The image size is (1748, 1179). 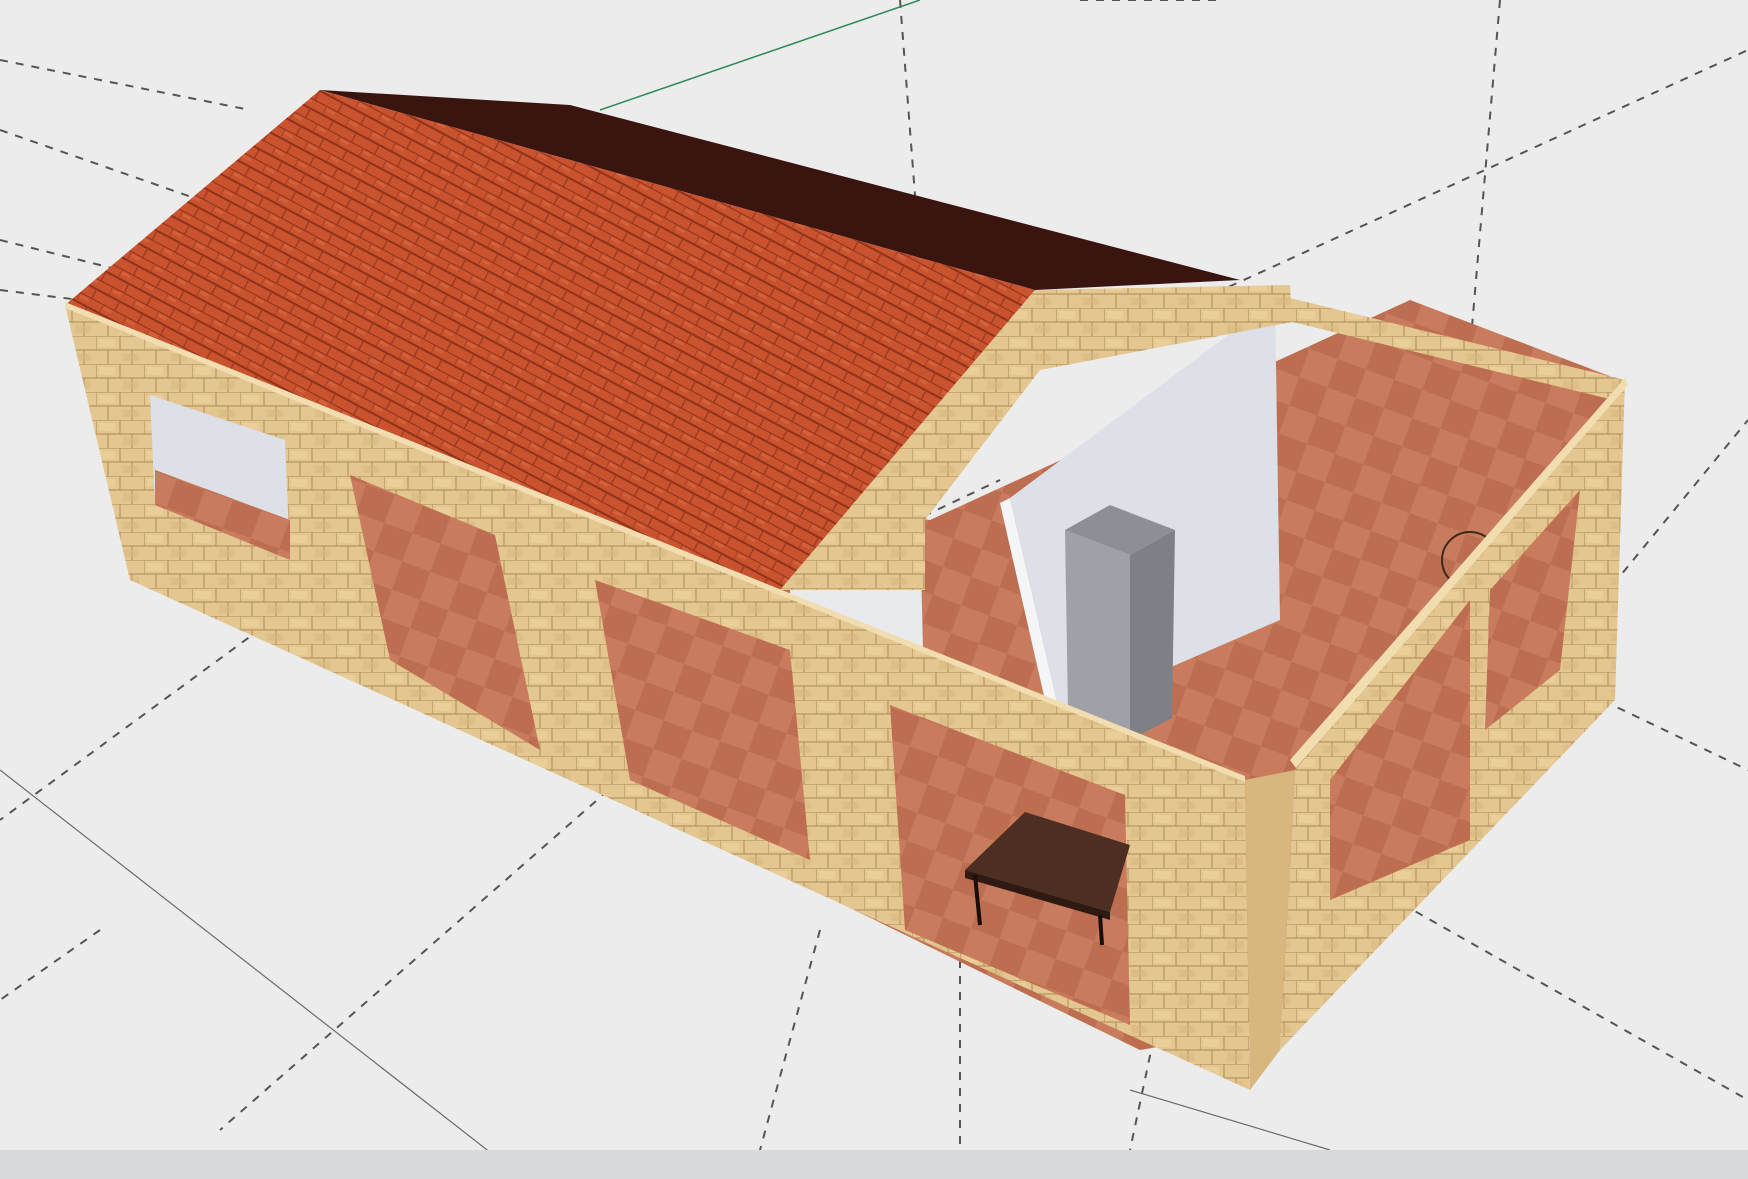 What do you see at coordinates (1152, 635) in the screenshot?
I see `refrigerator-side` at bounding box center [1152, 635].